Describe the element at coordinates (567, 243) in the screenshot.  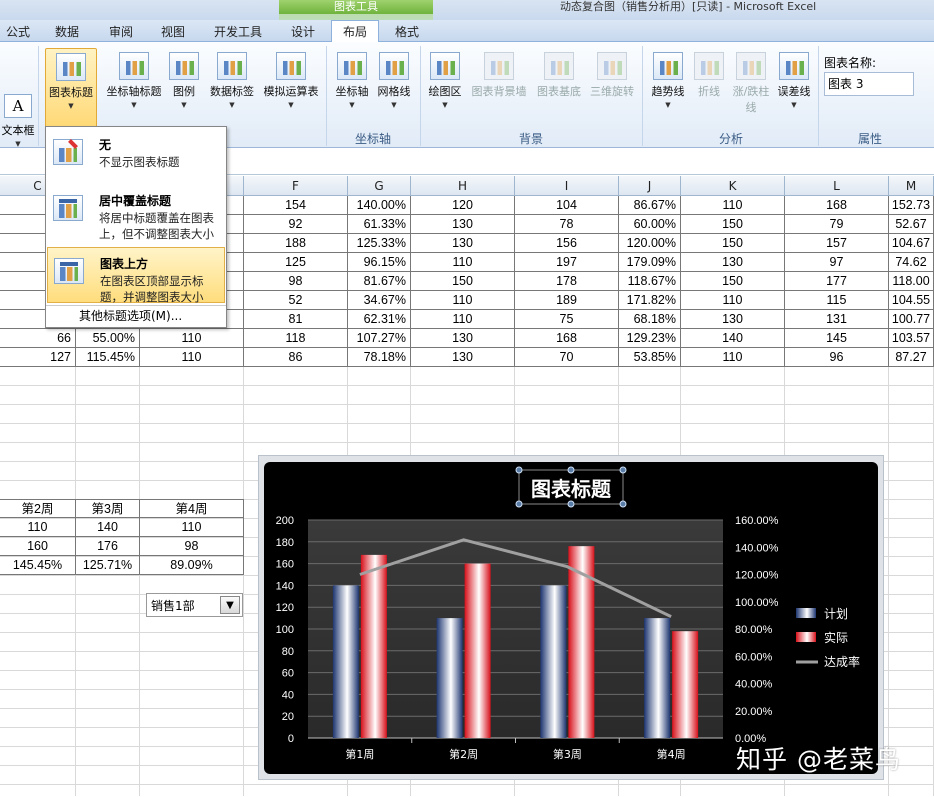
I see `table-cell: 156` at that location.